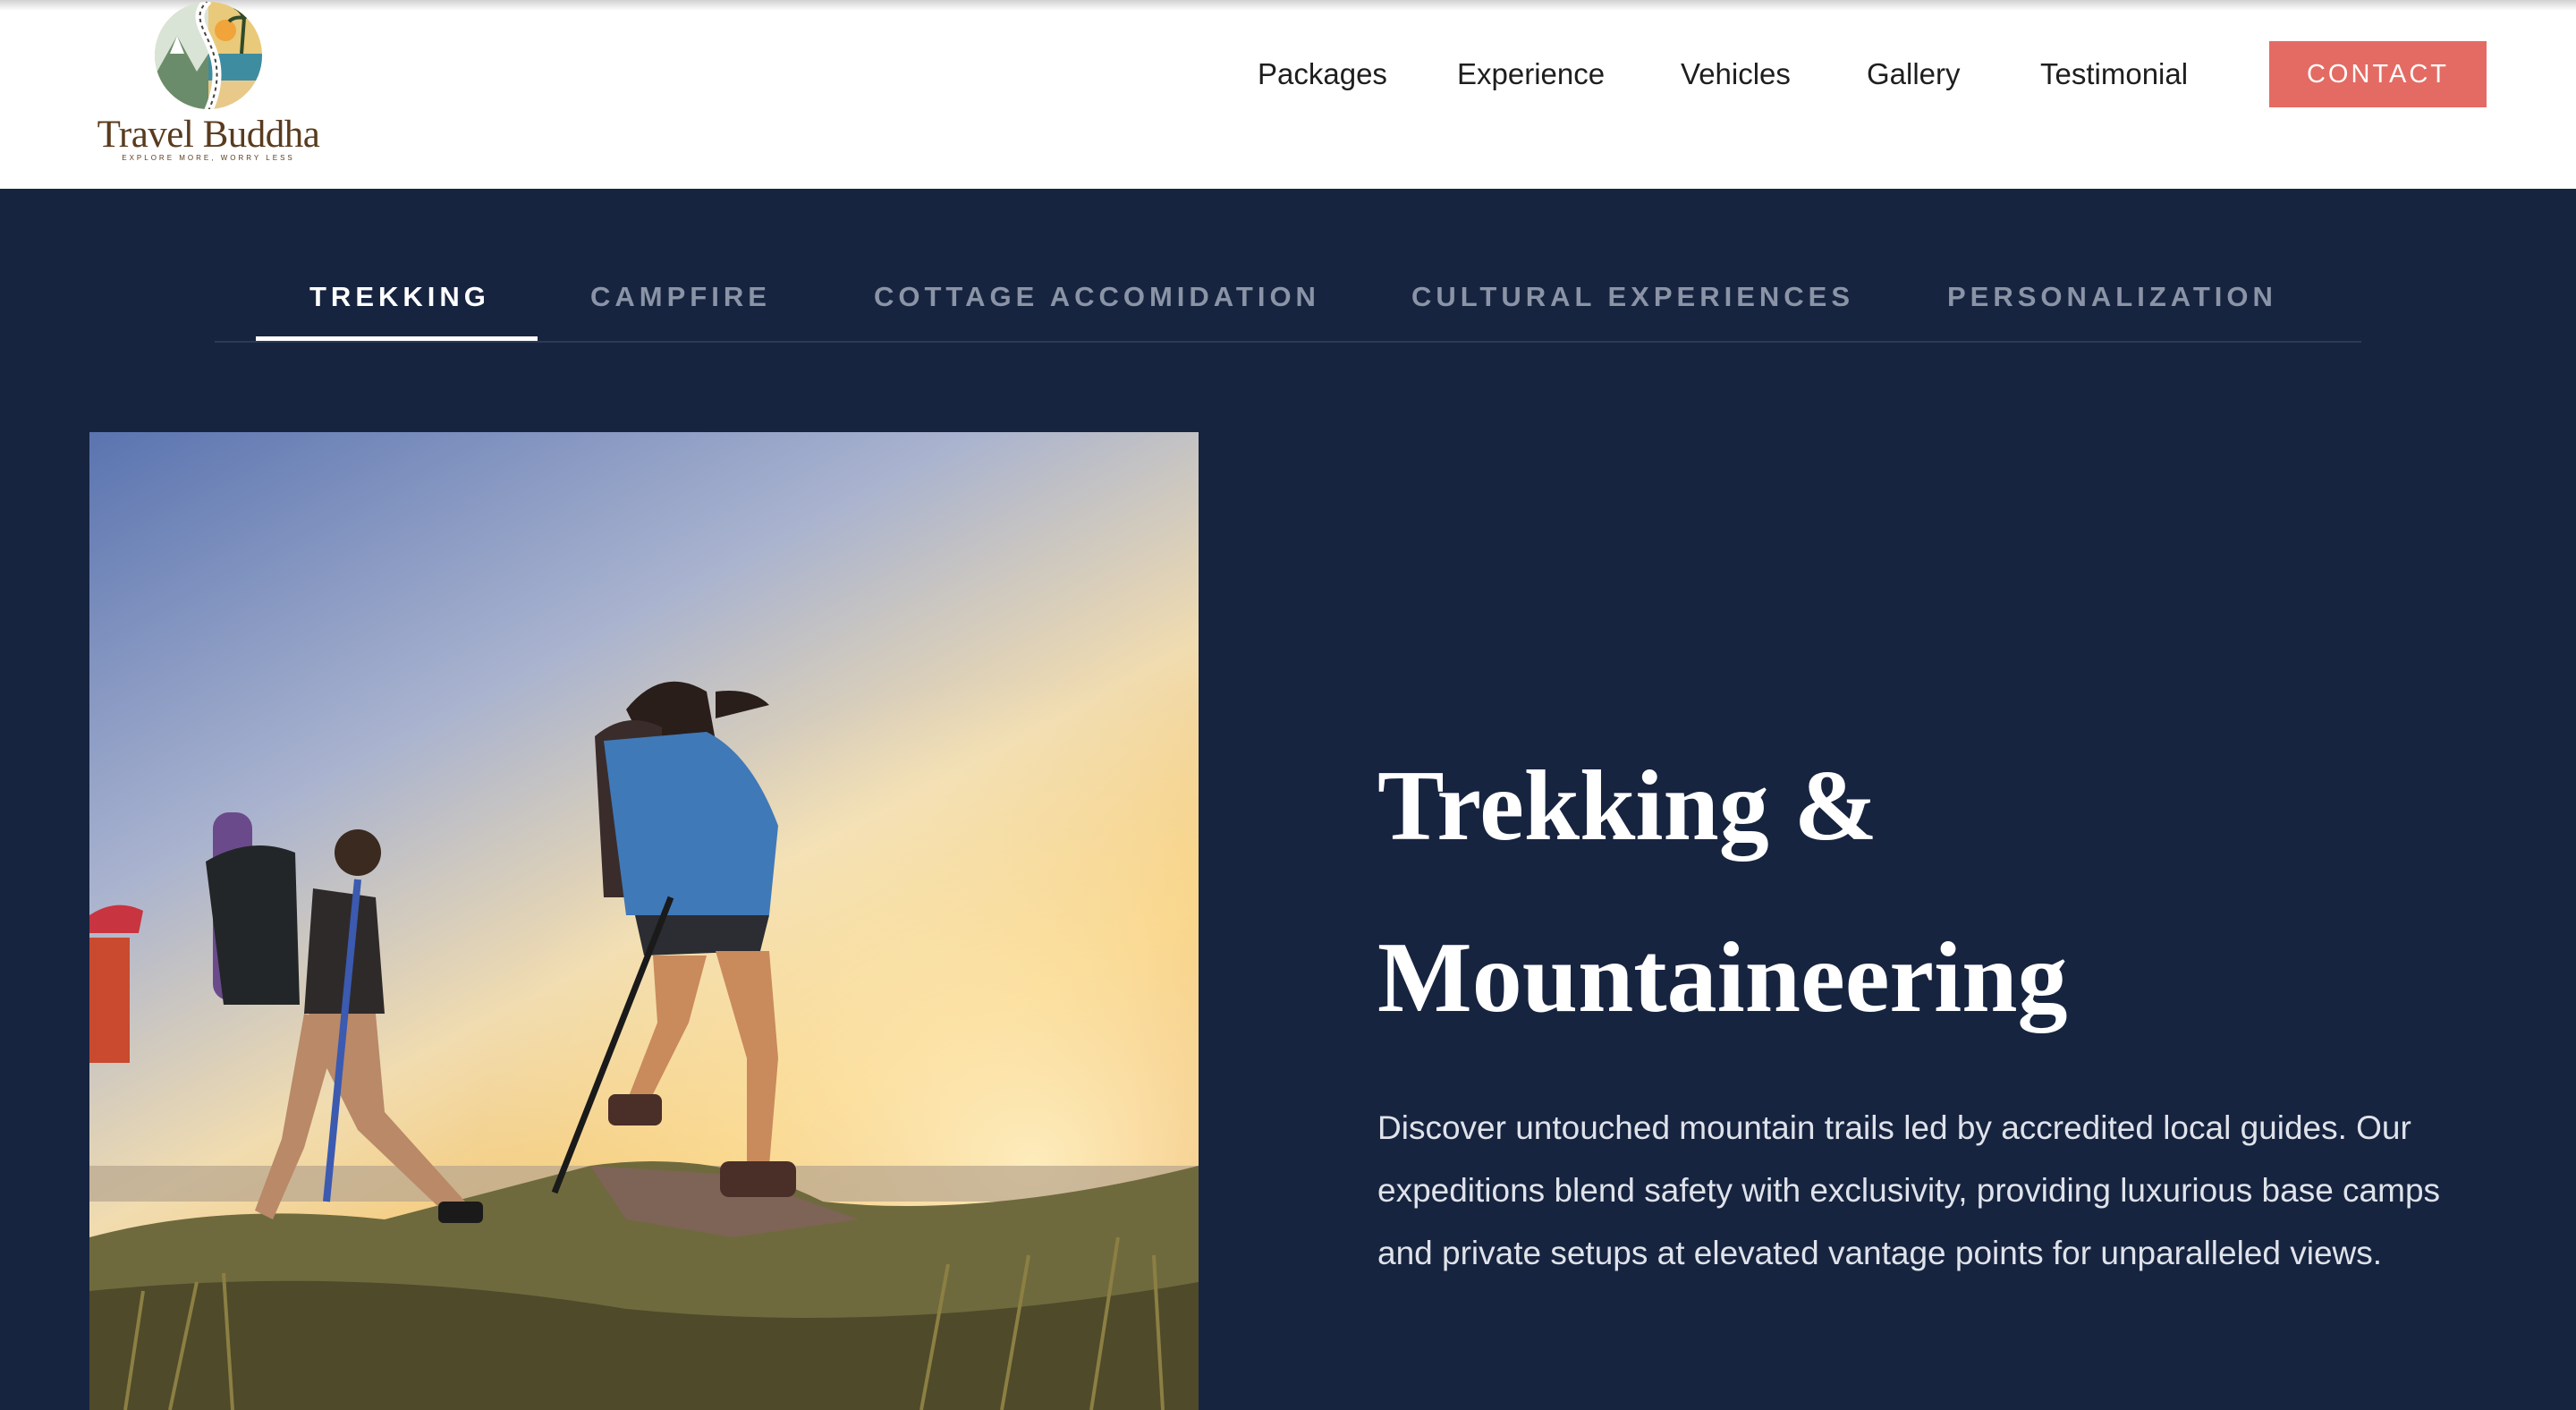 This screenshot has height=1410, width=2576. What do you see at coordinates (1097, 297) in the screenshot?
I see `tab-cottage-accomidation: COTTAGE ACCOMIDATION` at bounding box center [1097, 297].